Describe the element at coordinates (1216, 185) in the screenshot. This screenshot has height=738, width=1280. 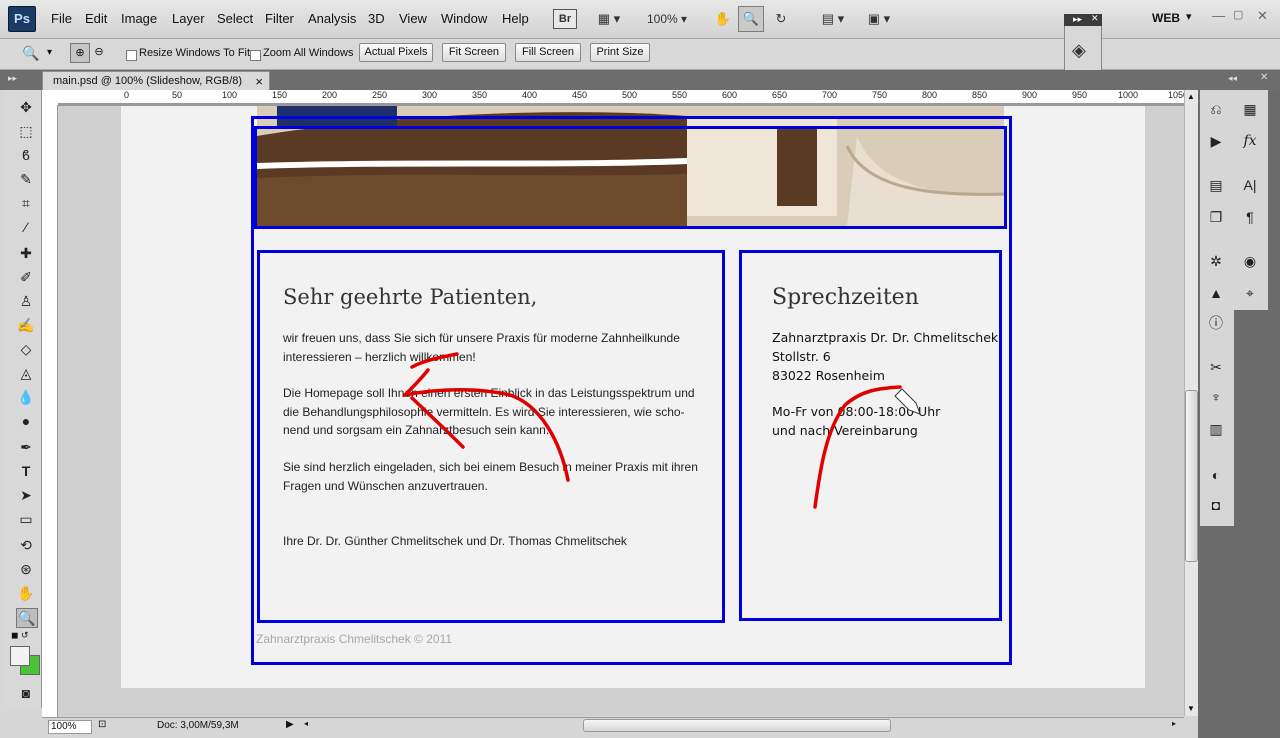
I see `character-styles-panel-icon: ▤` at that location.